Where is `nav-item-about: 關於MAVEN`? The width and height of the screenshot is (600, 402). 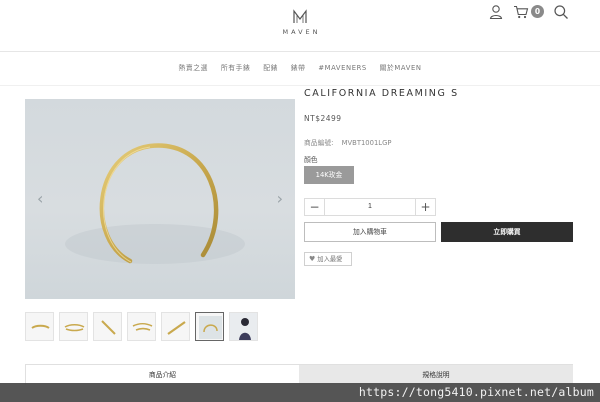
nav-item-about: 關於MAVEN is located at coordinates (401, 68).